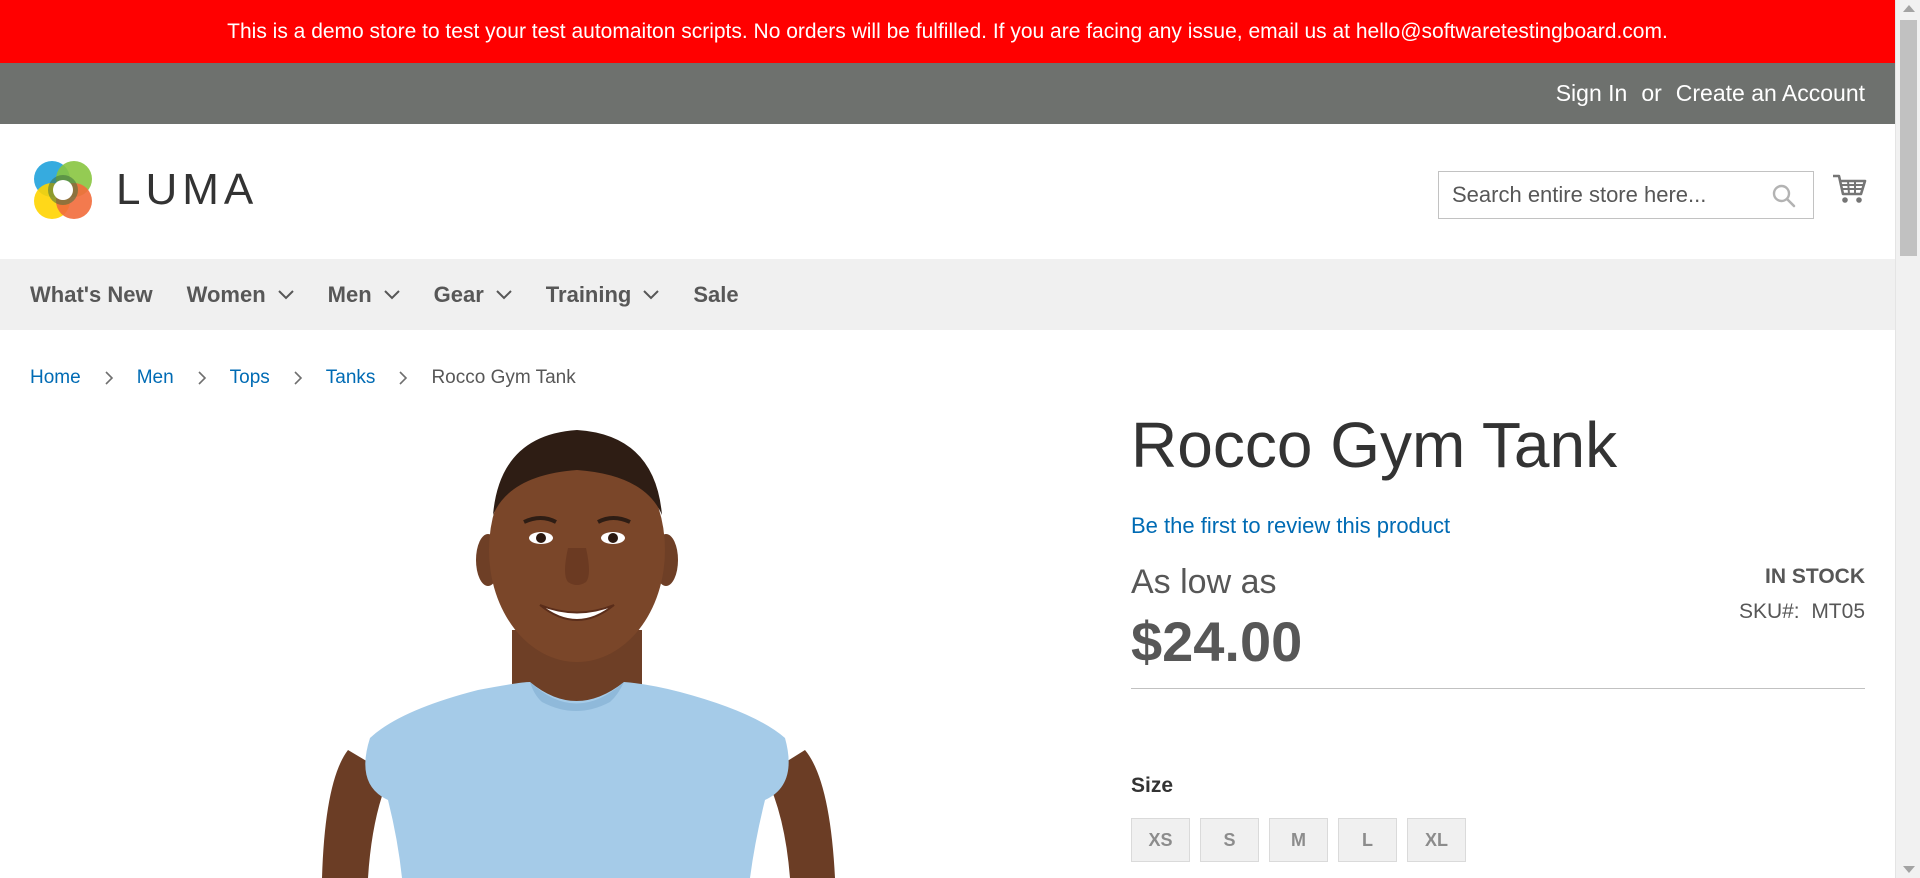 Image resolution: width=1920 pixels, height=878 pixels. Describe the element at coordinates (578, 654) in the screenshot. I see `product-photo` at that location.